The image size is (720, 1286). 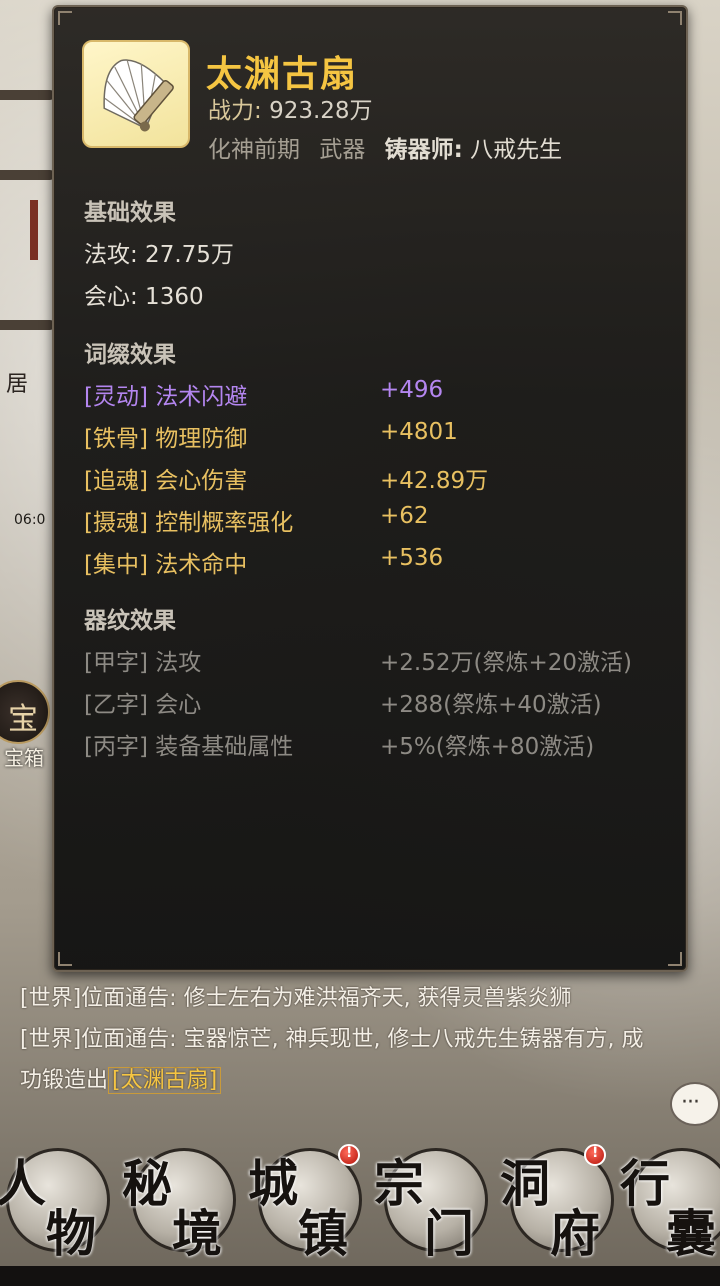 I want to click on smith-name: 八戒先生, so click(x=516, y=150).